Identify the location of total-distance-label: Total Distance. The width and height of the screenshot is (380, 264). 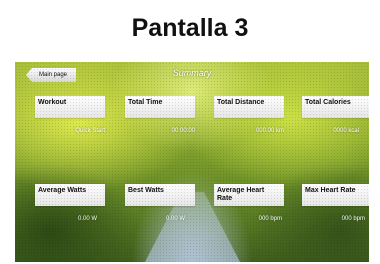
(249, 107).